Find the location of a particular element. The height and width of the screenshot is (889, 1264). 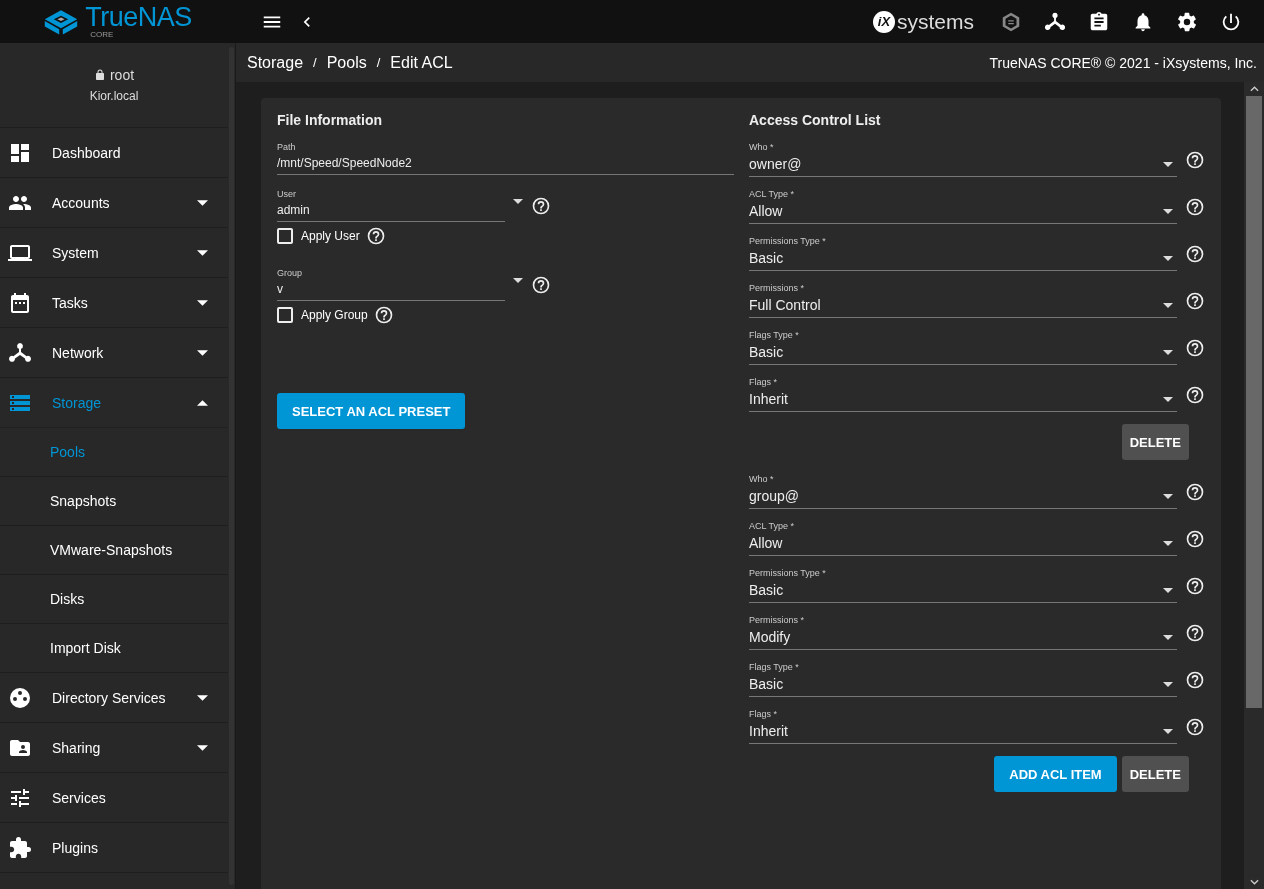

vendor-logo-text: systems is located at coordinates (935, 21).